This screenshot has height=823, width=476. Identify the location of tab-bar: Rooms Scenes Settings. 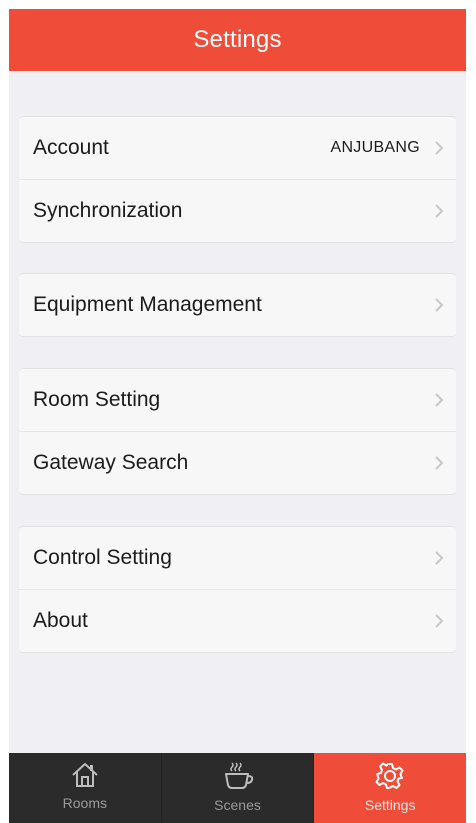
(237, 788).